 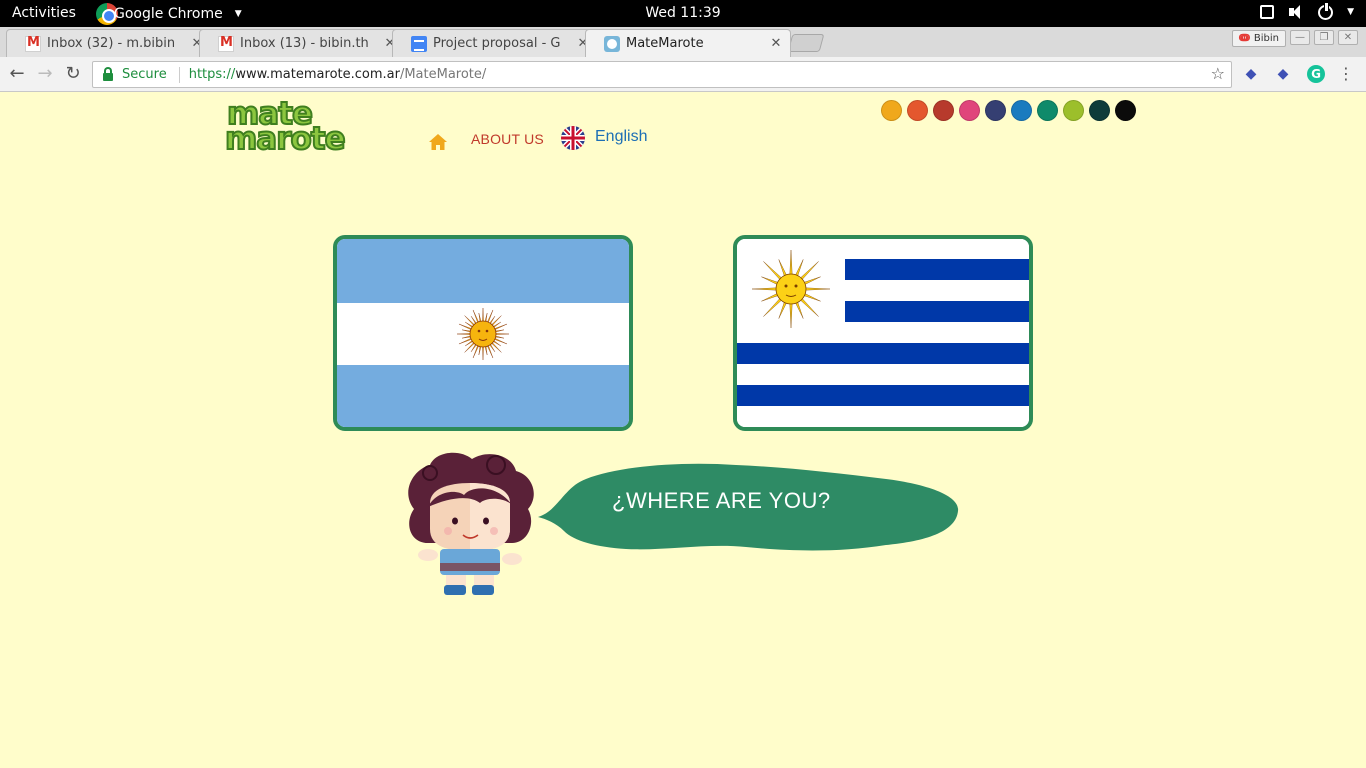 What do you see at coordinates (212, 74) in the screenshot?
I see `url-scheme: https://` at bounding box center [212, 74].